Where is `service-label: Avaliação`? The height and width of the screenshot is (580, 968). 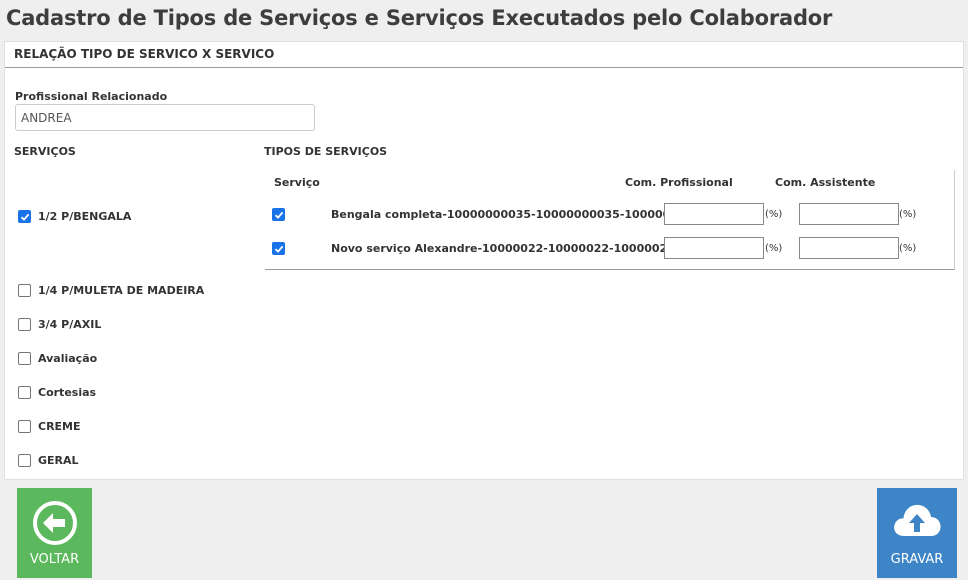 service-label: Avaliação is located at coordinates (68, 358).